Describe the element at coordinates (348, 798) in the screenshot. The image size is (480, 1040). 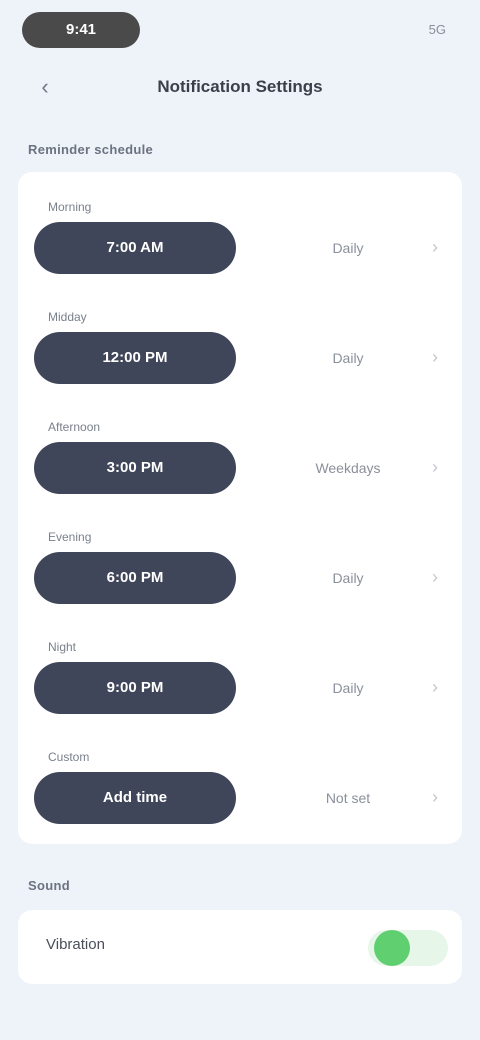
I see `row-value: Not set` at that location.